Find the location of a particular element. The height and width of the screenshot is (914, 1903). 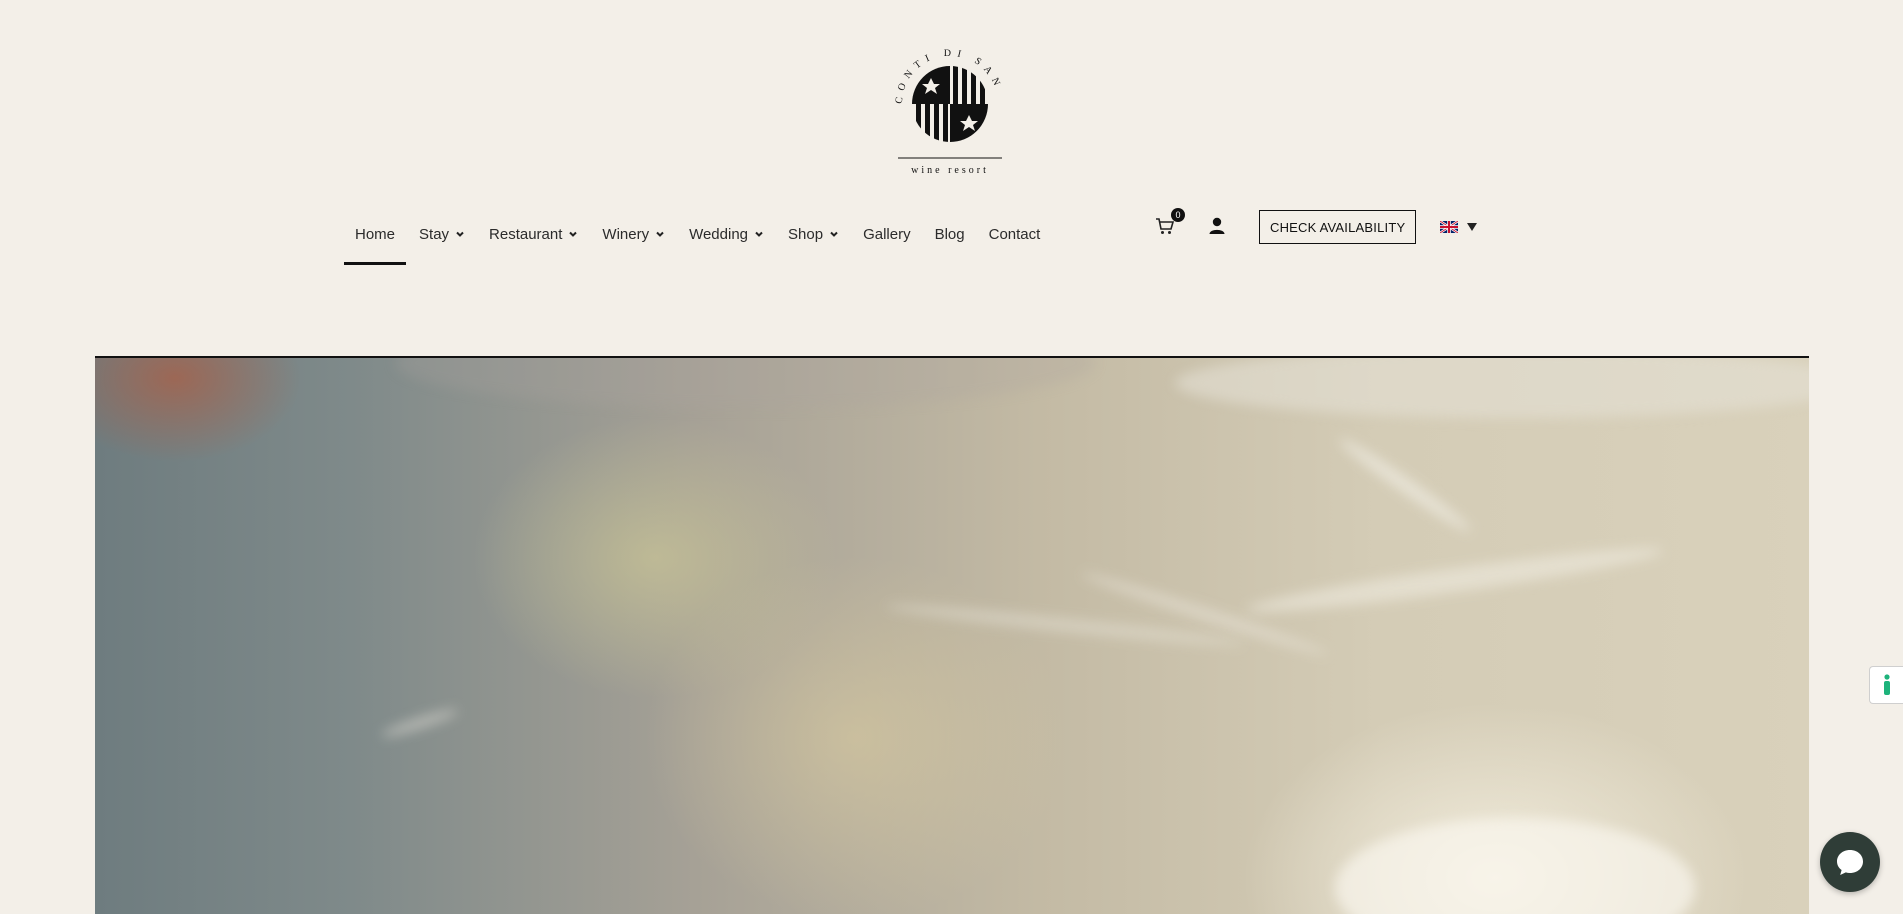

accessibility-button is located at coordinates (1886, 685).